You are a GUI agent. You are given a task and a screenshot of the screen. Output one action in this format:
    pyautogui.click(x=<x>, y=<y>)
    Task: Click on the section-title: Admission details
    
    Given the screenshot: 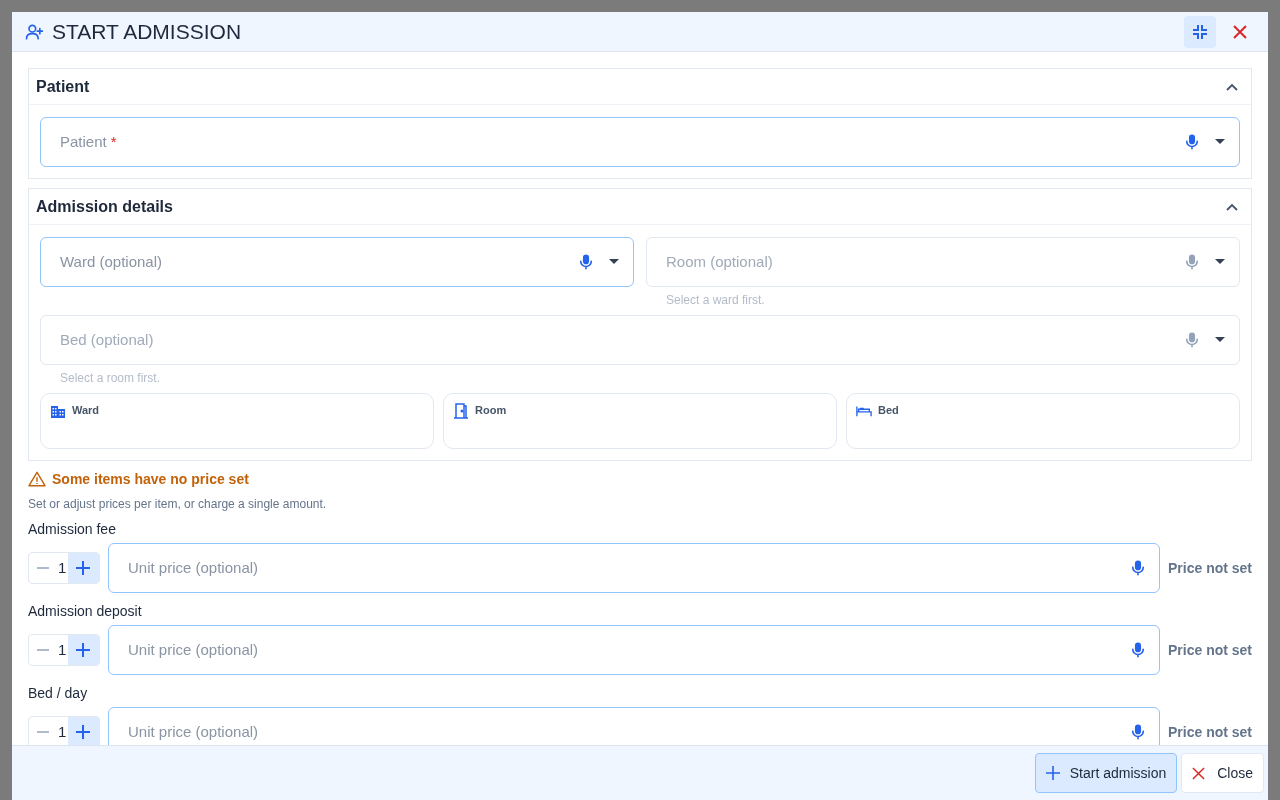 What is the action you would take?
    pyautogui.click(x=105, y=206)
    